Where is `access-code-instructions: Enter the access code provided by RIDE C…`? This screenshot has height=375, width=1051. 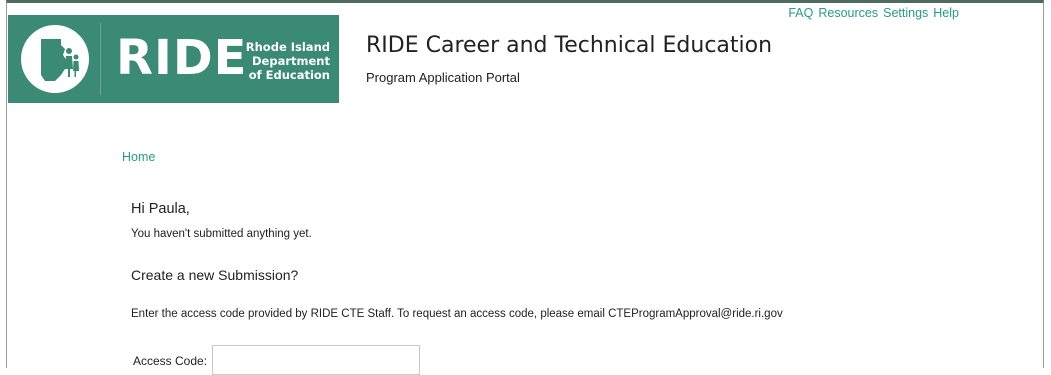 access-code-instructions: Enter the access code provided by RIDE C… is located at coordinates (457, 314).